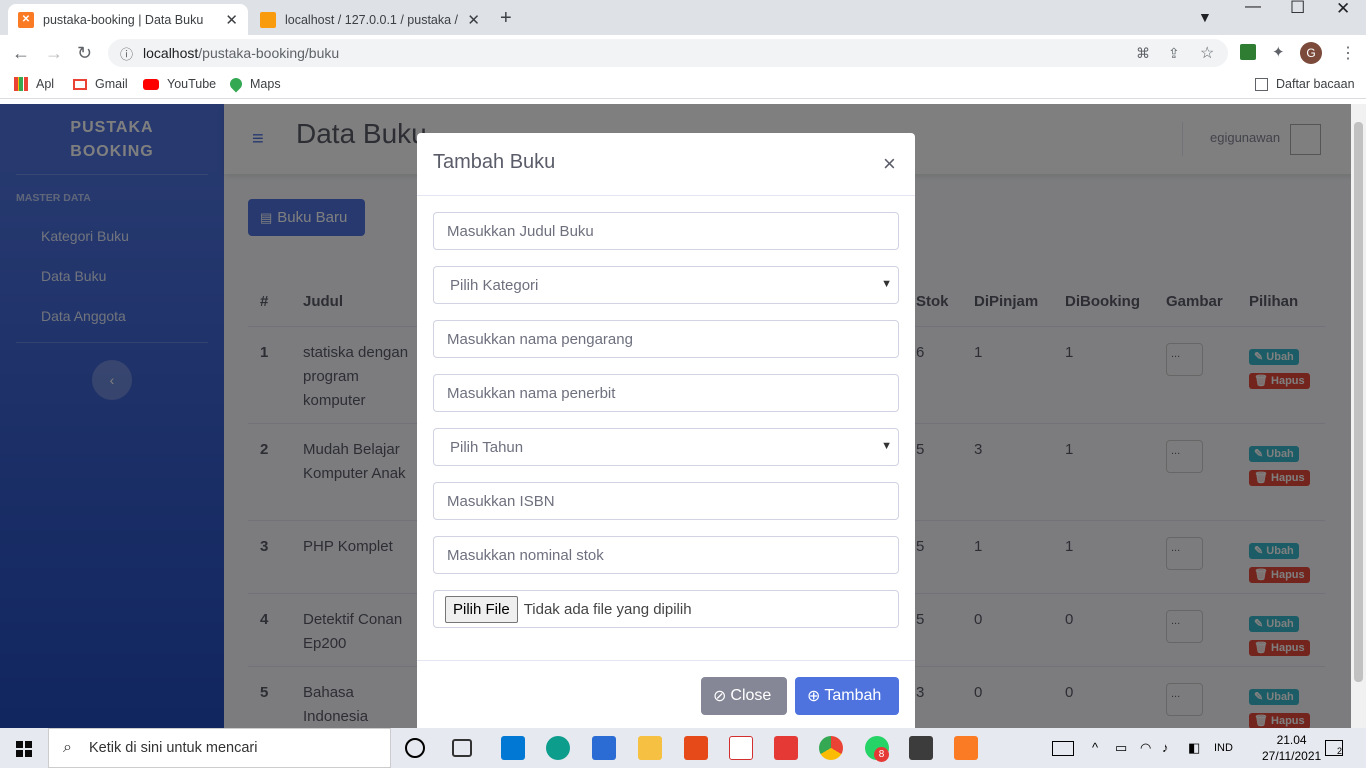  What do you see at coordinates (1253, 8) in the screenshot?
I see `minimize-icon: —` at bounding box center [1253, 8].